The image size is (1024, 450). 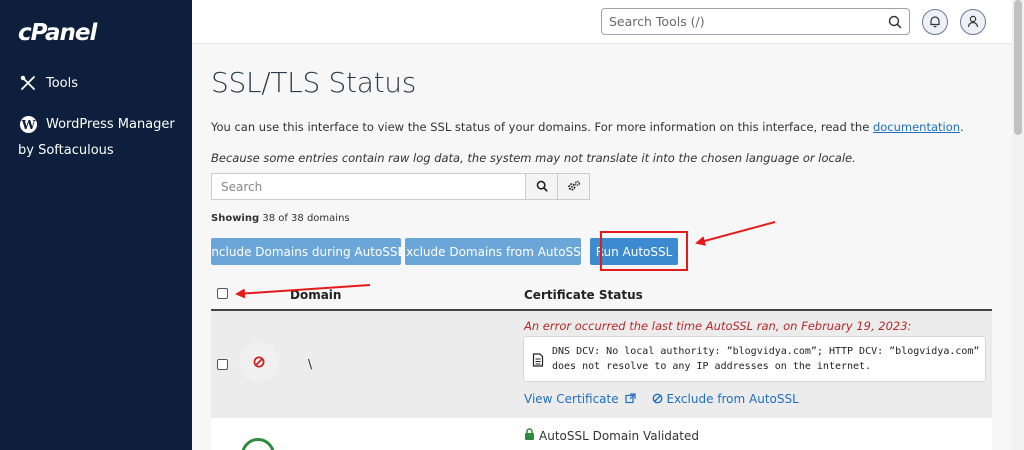 I want to click on description-end: ., so click(x=962, y=127).